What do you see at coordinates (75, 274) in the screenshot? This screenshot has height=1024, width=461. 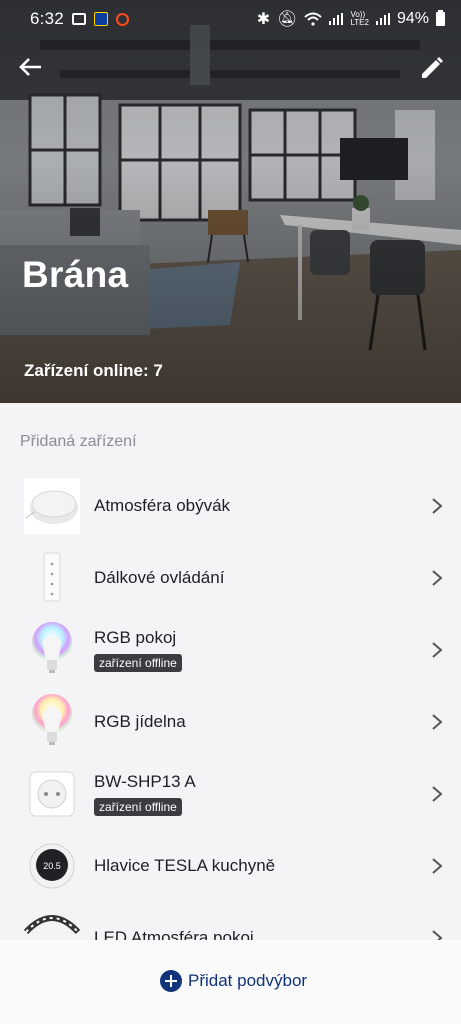 I see `page-title: Brána` at bounding box center [75, 274].